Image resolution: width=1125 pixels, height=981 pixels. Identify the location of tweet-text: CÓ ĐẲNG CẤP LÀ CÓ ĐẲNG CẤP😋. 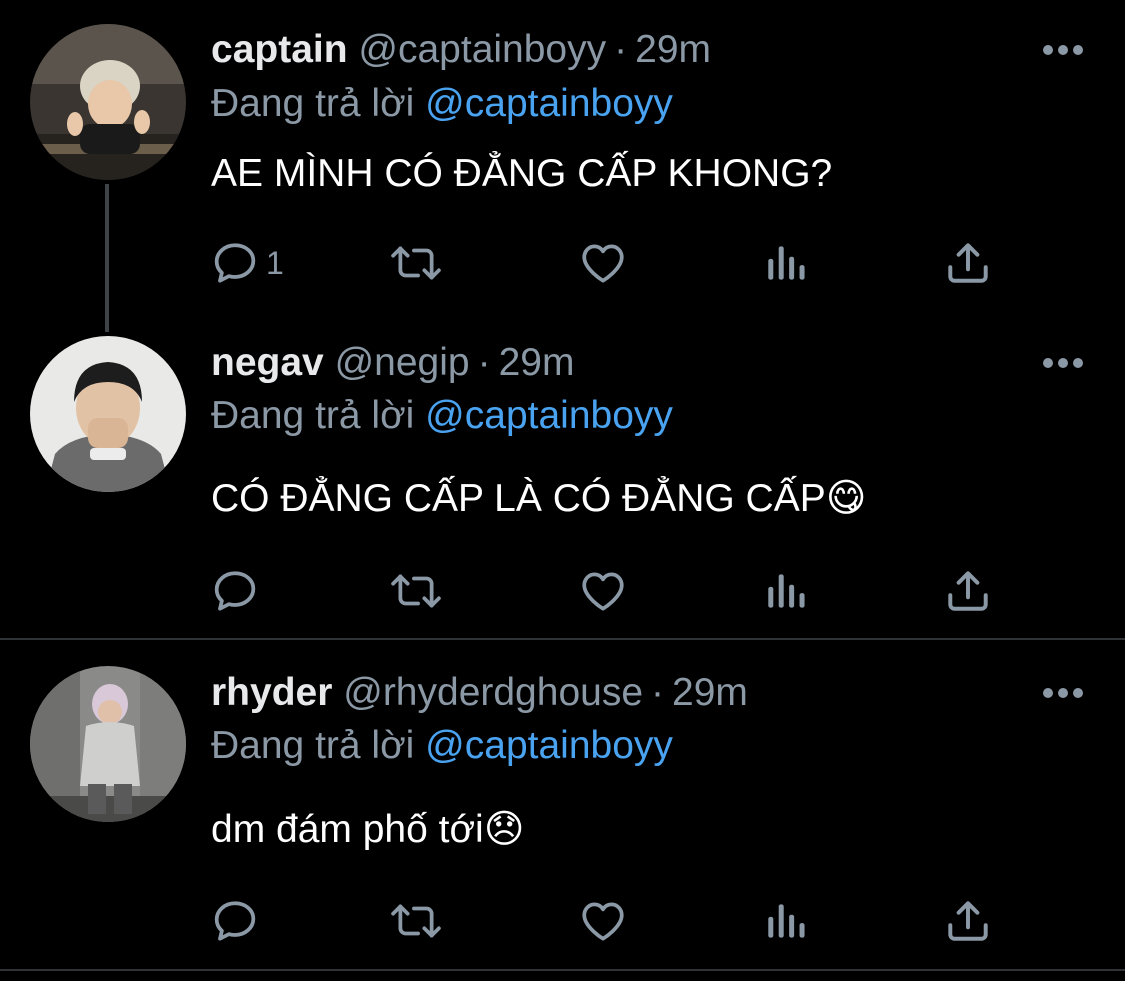
(538, 499).